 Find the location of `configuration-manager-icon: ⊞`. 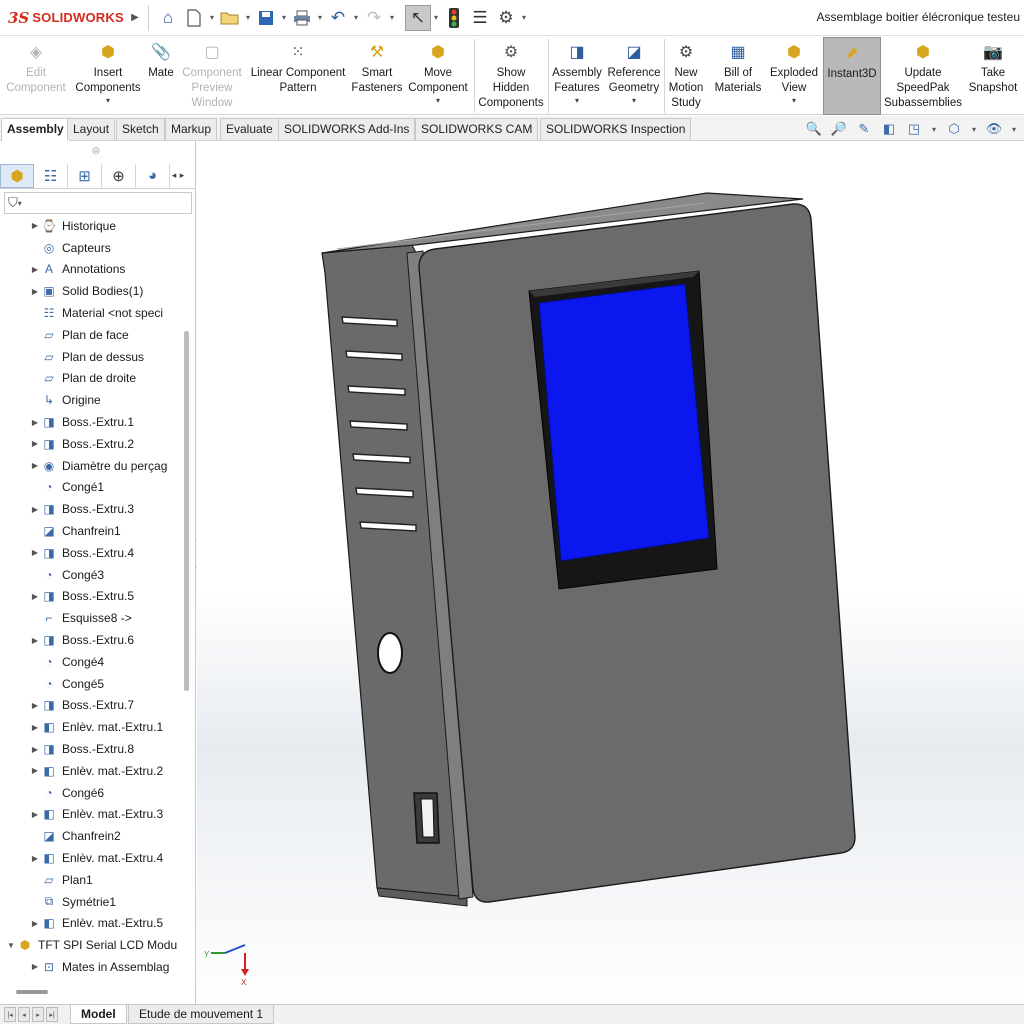

configuration-manager-icon: ⊞ is located at coordinates (85, 175).